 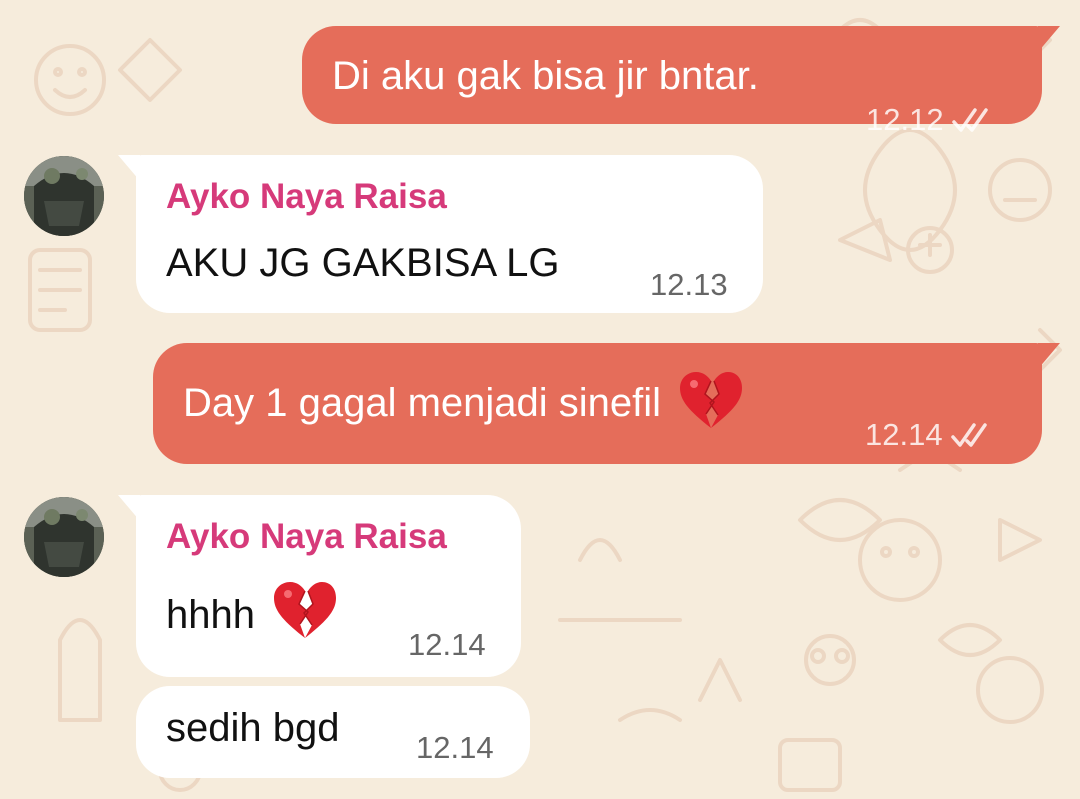 What do you see at coordinates (363, 263) in the screenshot?
I see `message-text: AKU JG GAKBISA LG` at bounding box center [363, 263].